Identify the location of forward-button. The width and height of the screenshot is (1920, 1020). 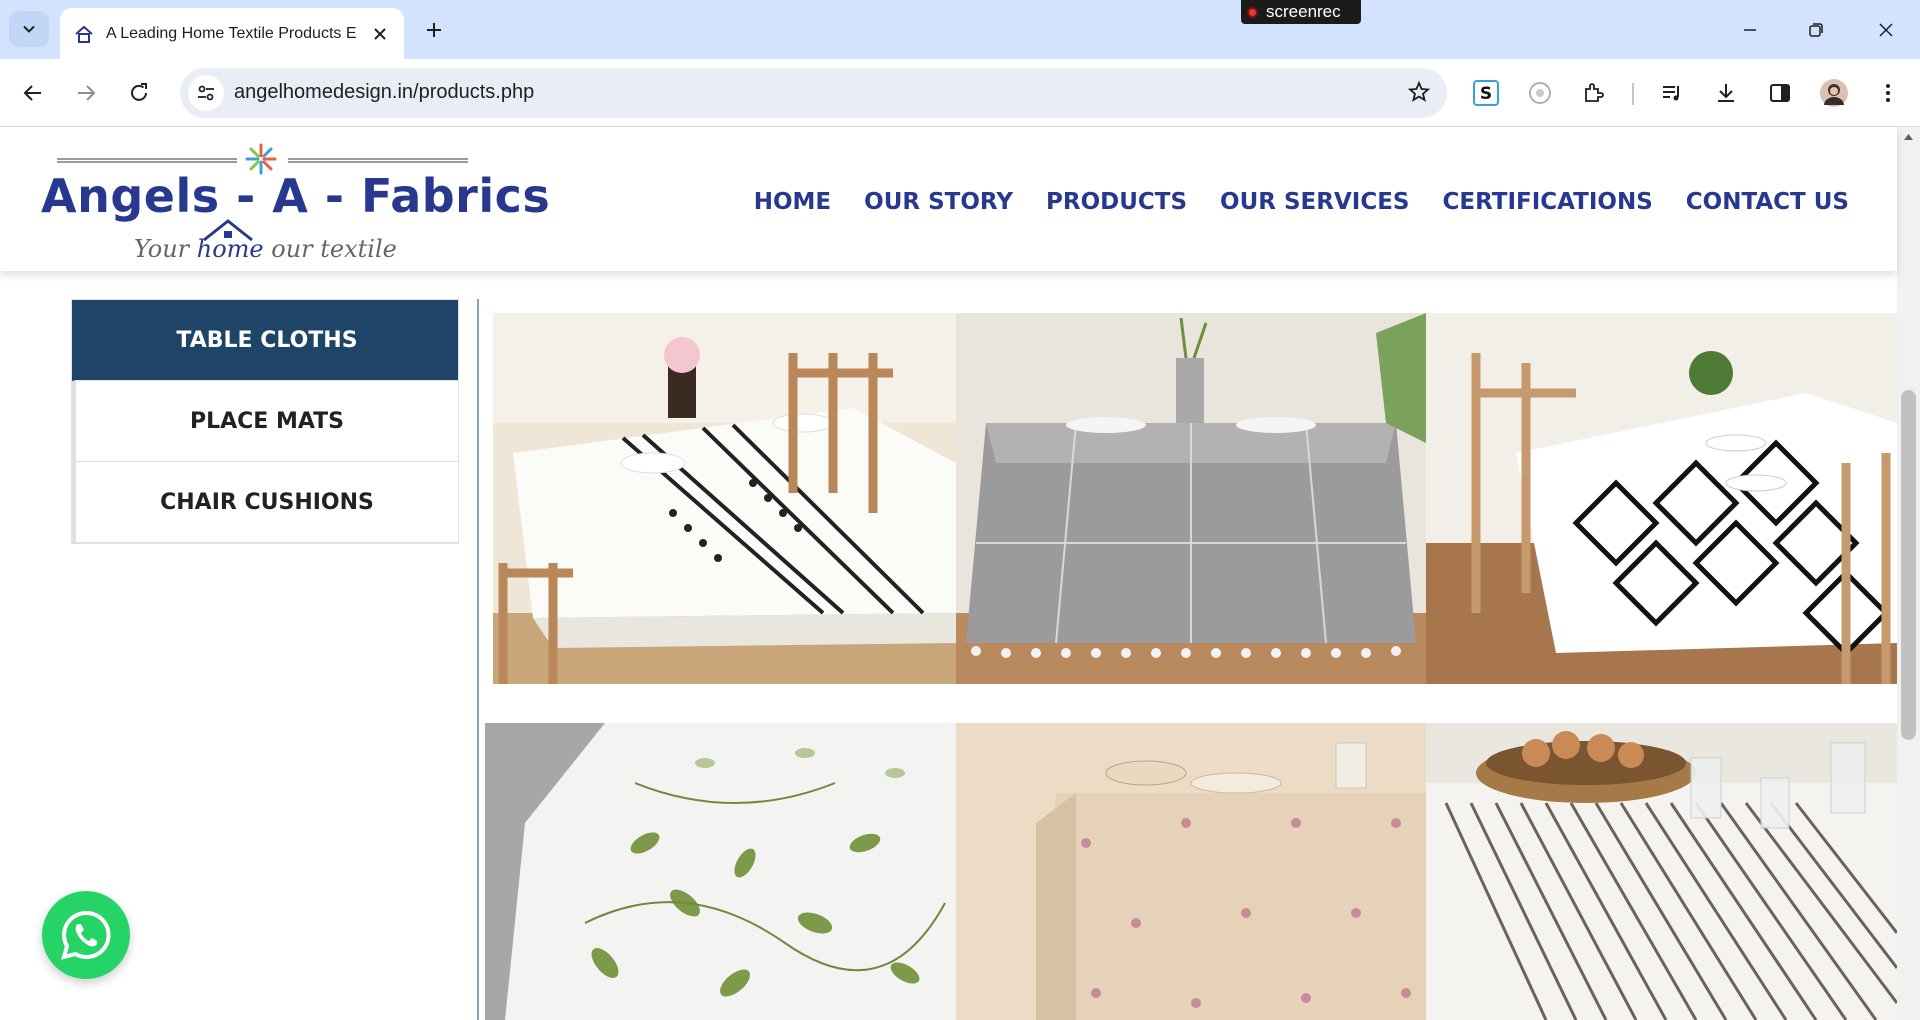
(86, 93).